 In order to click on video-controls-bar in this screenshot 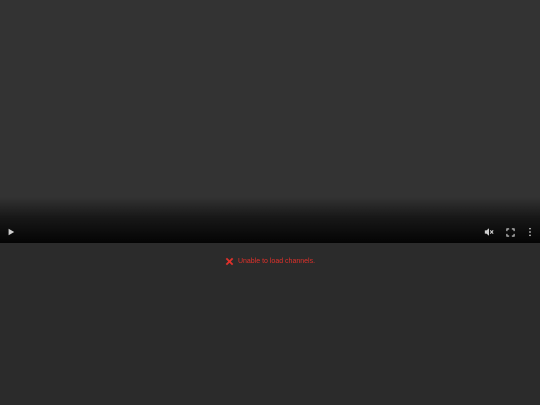, I will do `click(270, 232)`.